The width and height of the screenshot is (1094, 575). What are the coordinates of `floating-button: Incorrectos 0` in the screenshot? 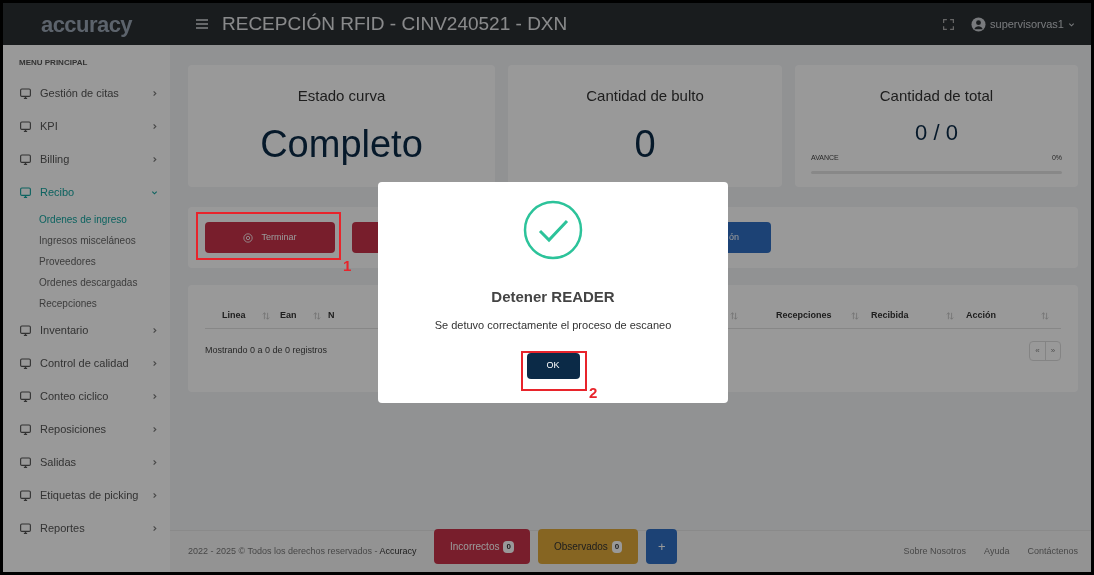 It's located at (482, 546).